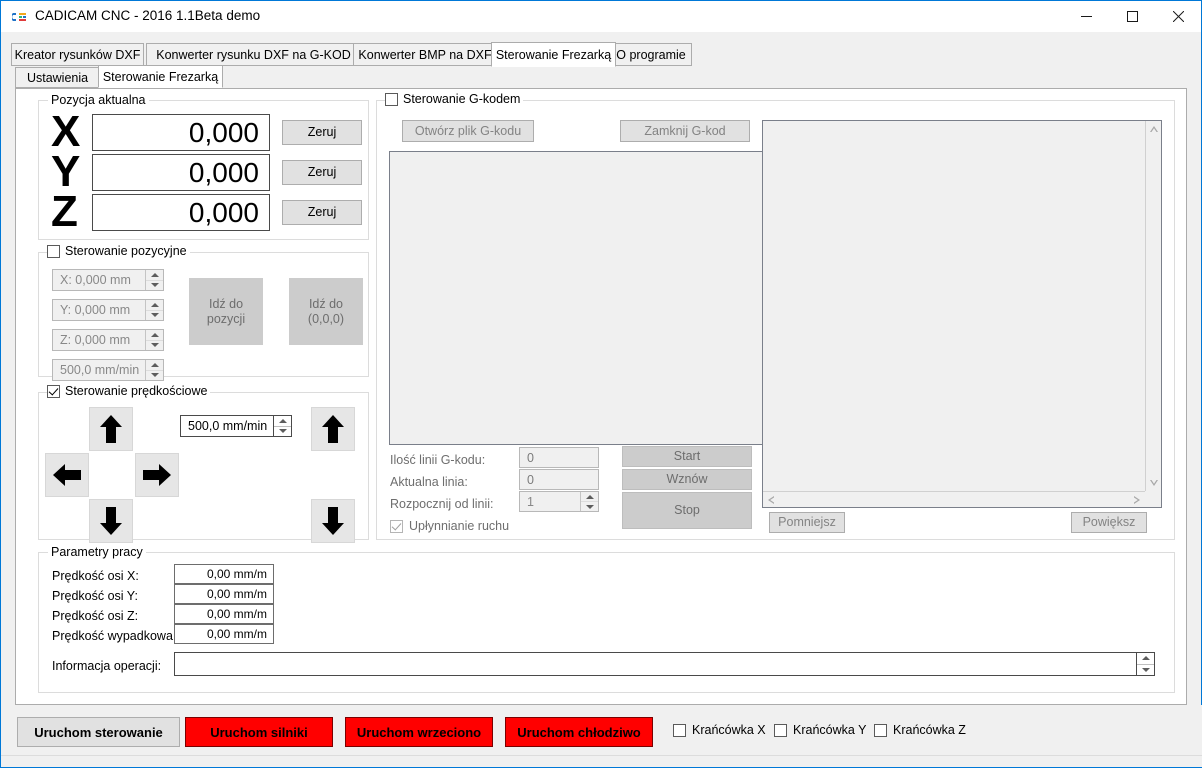 The image size is (1202, 768). Describe the element at coordinates (729, 730) in the screenshot. I see `endstop-x-label: Krańcówka X` at that location.